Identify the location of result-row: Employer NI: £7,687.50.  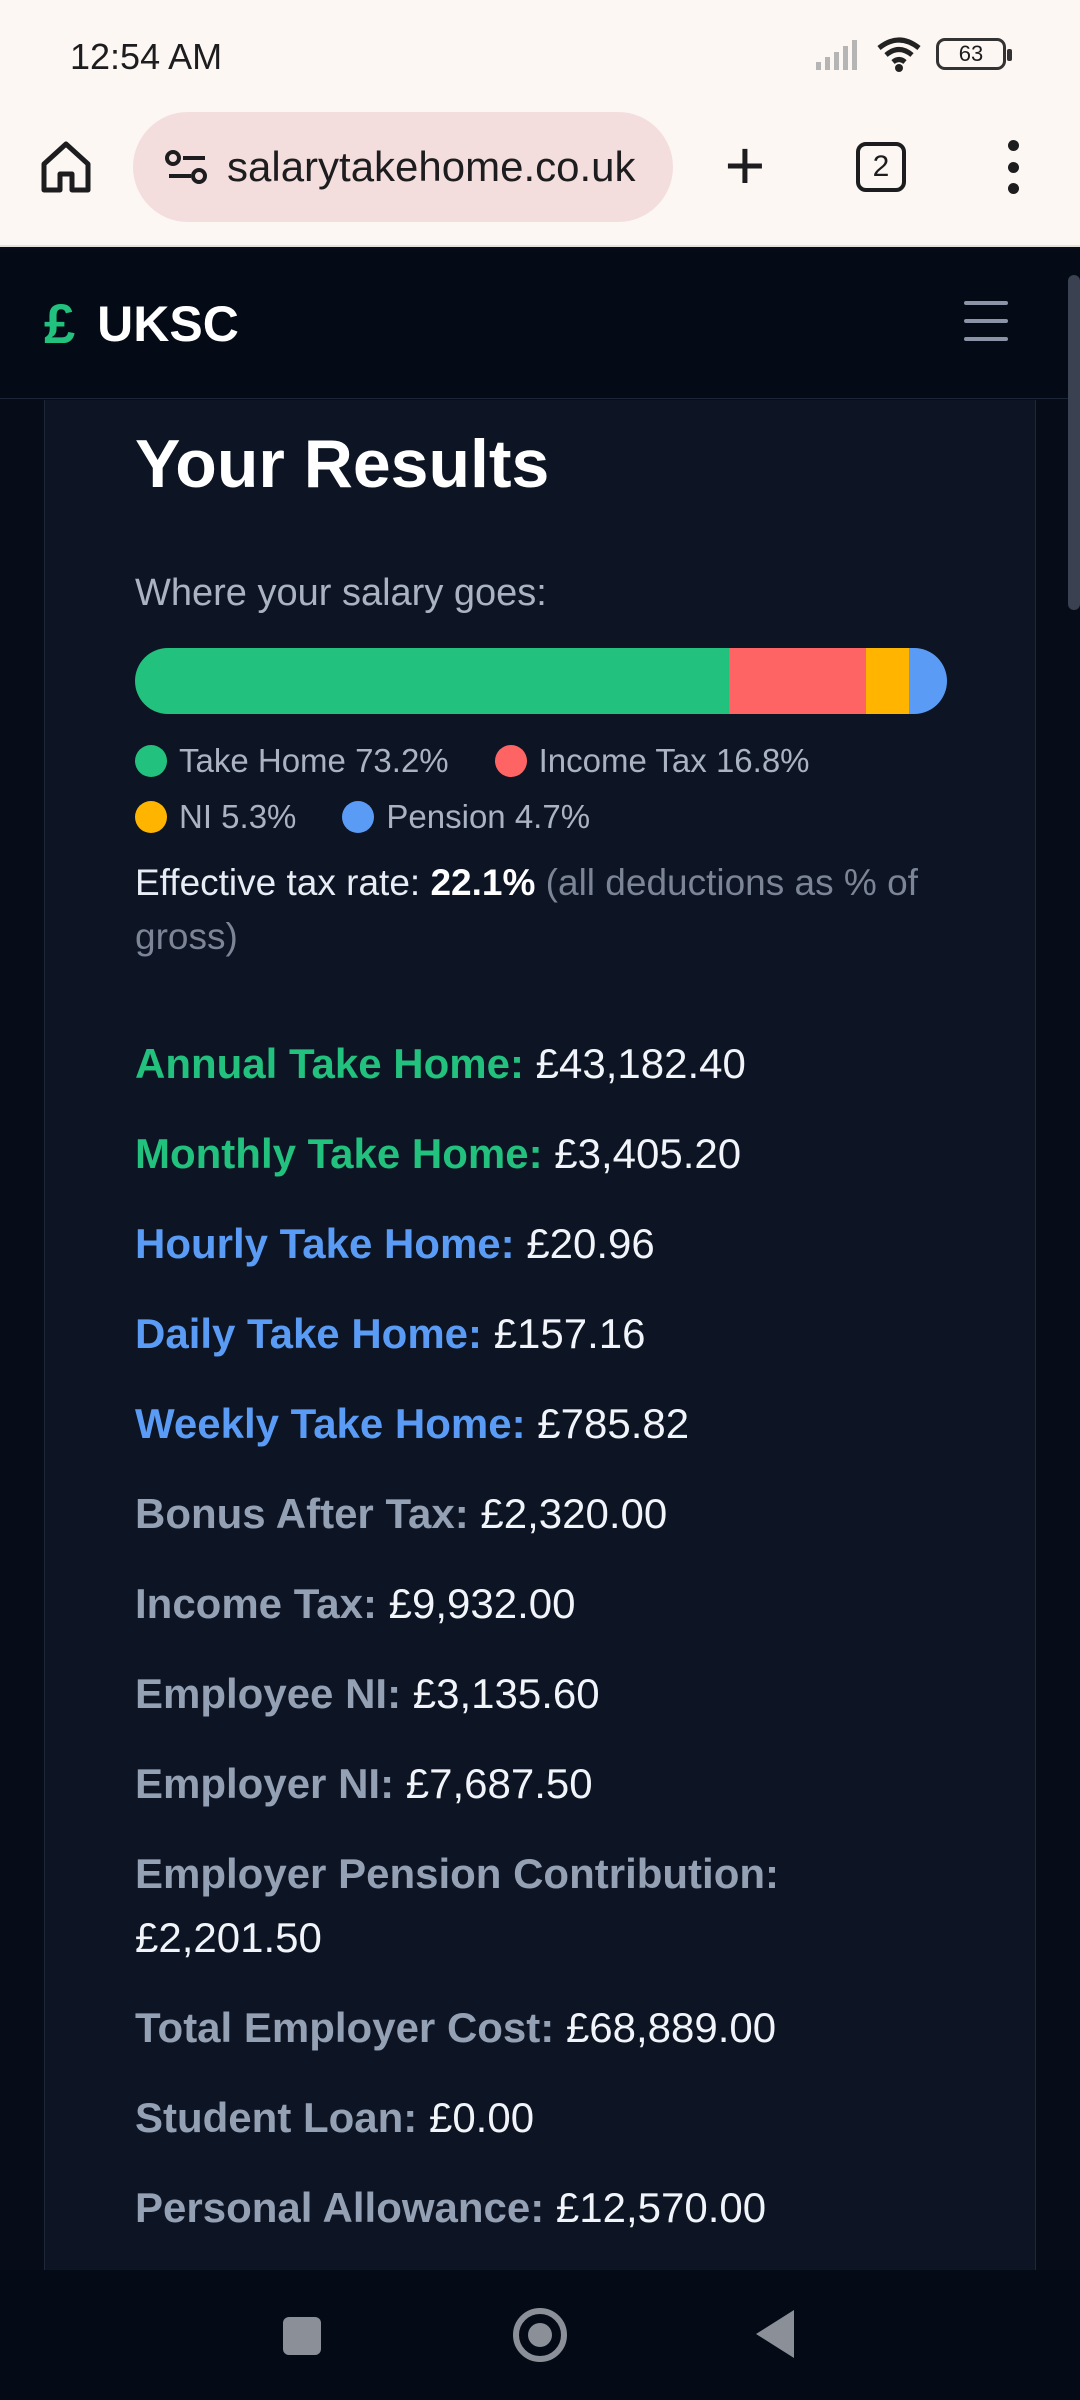
(545, 1784).